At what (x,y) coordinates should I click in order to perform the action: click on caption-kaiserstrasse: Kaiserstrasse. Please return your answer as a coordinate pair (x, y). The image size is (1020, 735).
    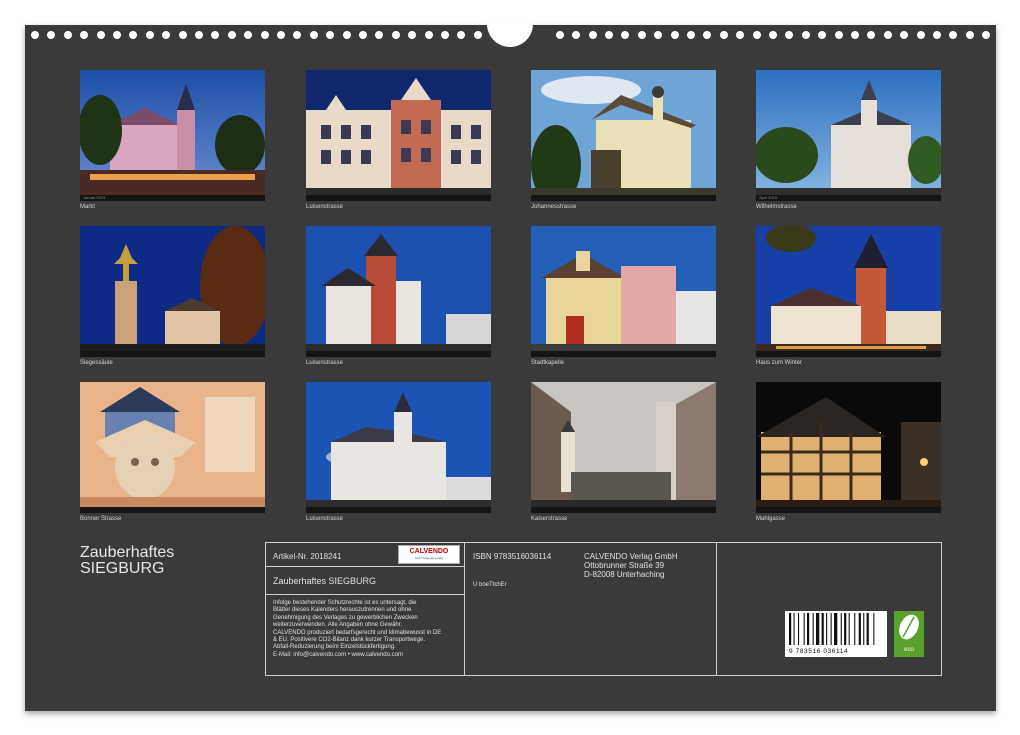
    Looking at the image, I should click on (549, 519).